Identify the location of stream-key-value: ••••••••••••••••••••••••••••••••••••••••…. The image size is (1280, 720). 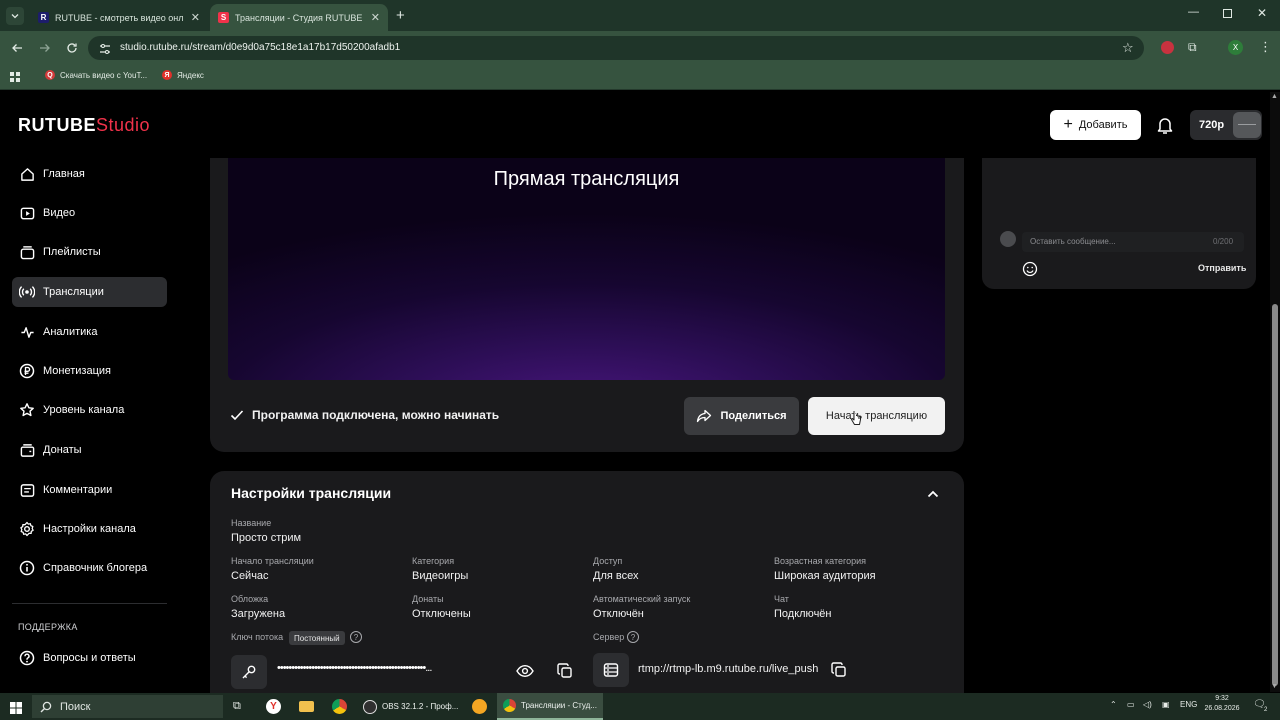
(389, 668).